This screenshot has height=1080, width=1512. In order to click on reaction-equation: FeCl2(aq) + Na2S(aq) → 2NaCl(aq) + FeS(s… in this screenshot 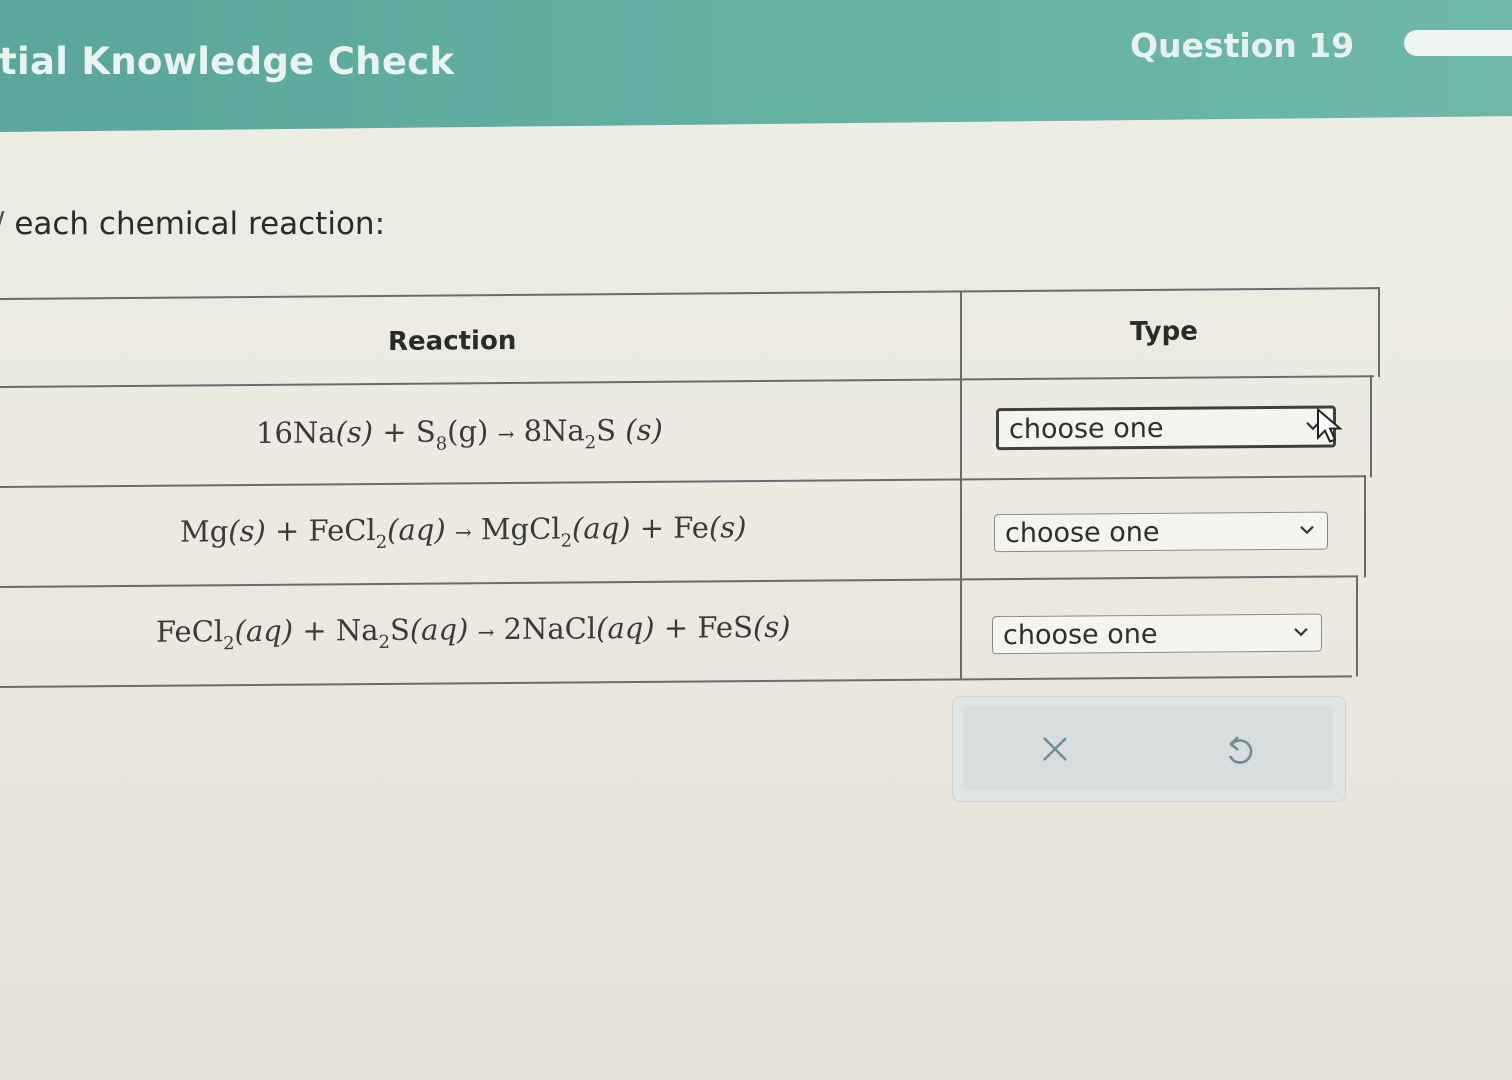, I will do `click(473, 632)`.